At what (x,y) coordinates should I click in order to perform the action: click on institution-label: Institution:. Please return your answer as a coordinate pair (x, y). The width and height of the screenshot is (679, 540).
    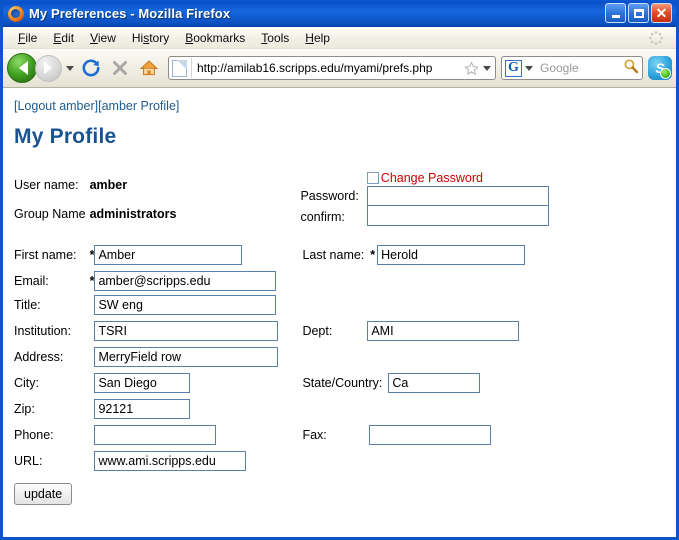
    Looking at the image, I should click on (42, 331).